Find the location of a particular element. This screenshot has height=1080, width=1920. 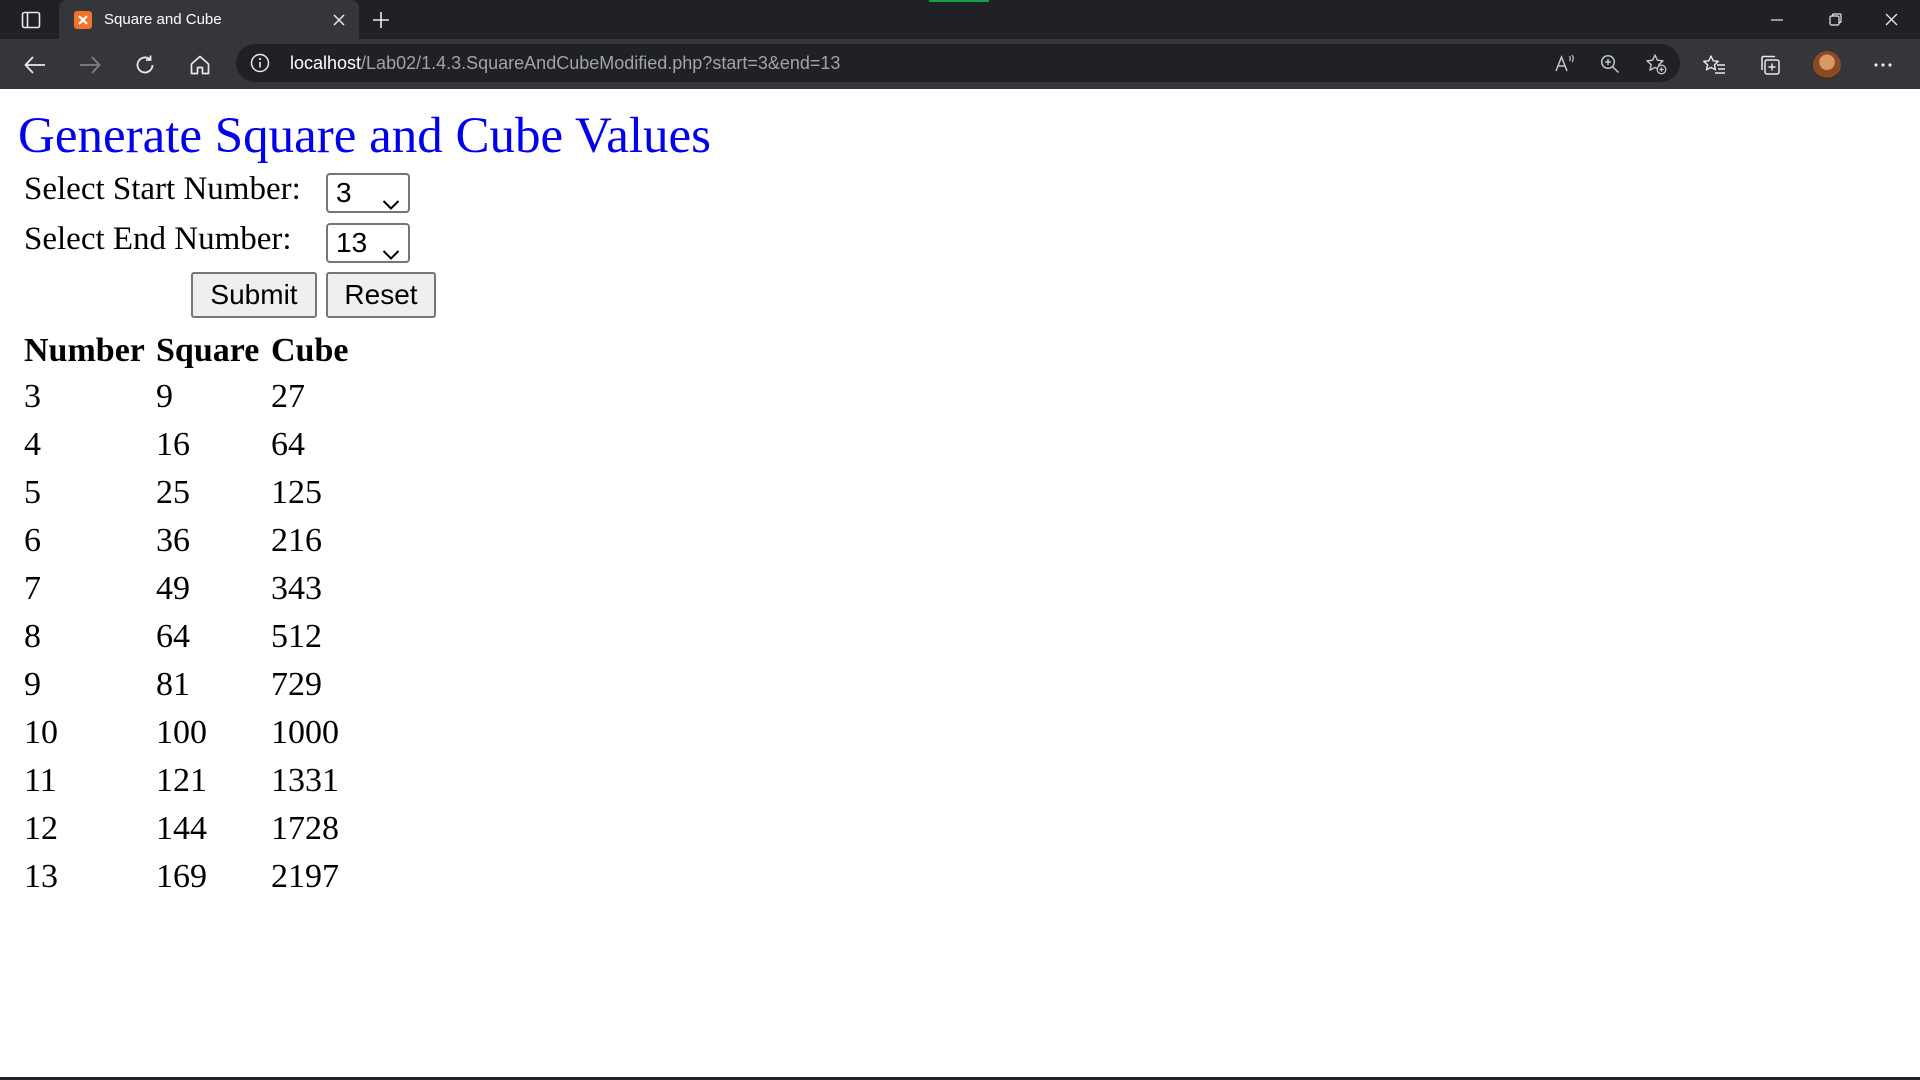

cell-number: 13 is located at coordinates (41, 876).